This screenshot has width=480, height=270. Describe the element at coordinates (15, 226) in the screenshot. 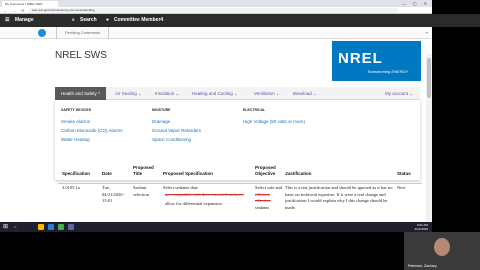

I see `taskbar-search-icon: ○` at that location.